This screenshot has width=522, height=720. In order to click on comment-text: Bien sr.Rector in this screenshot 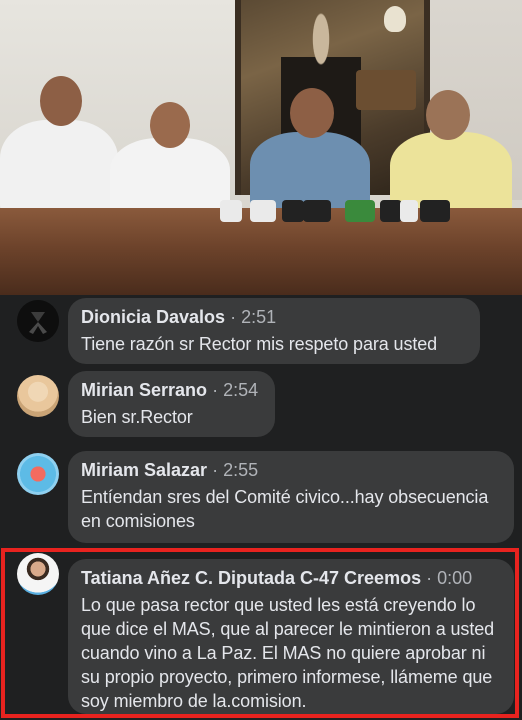, I will do `click(137, 417)`.